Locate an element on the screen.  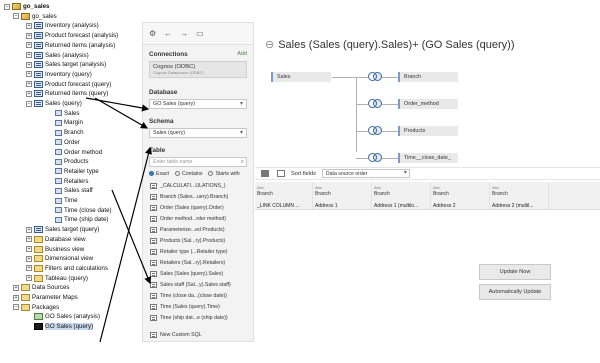
table-list-item: Order method...rder method) is located at coordinates (198, 218).